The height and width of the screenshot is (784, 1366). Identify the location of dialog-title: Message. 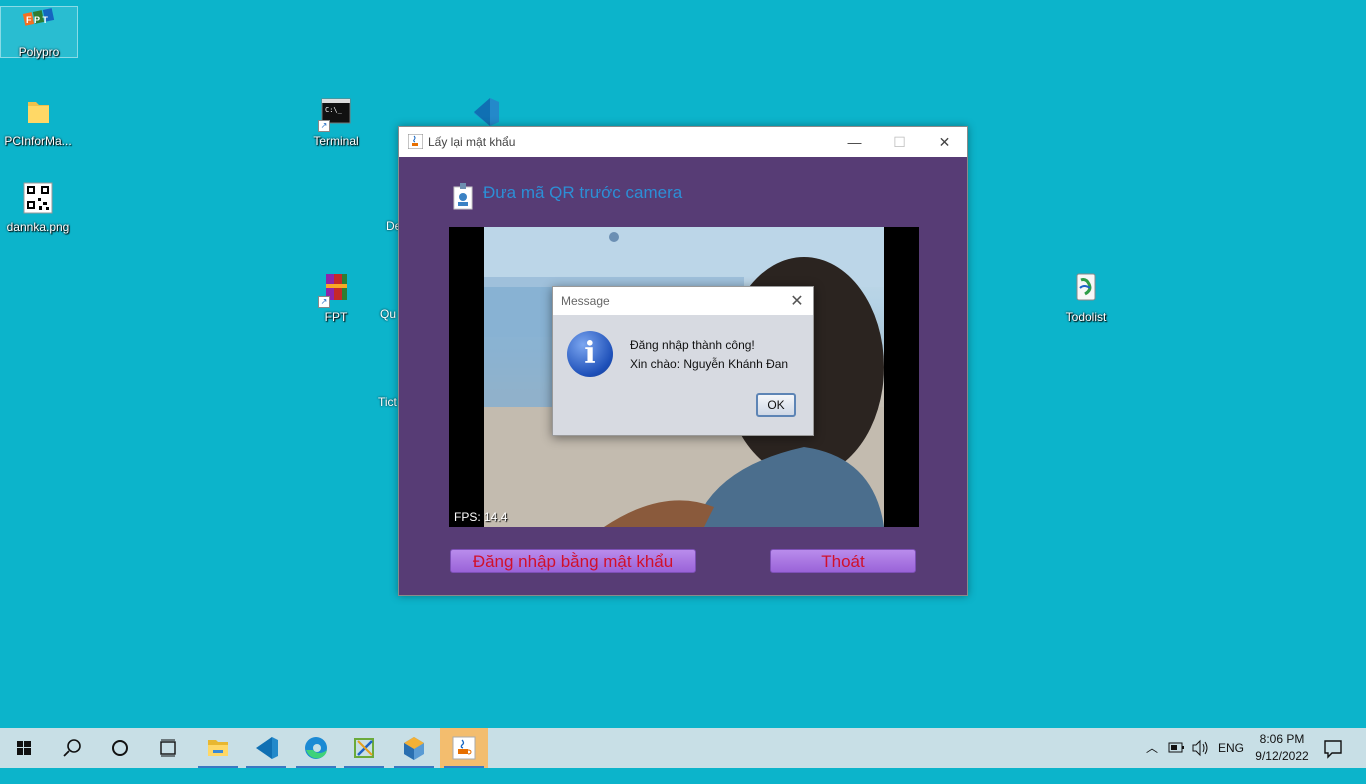
(585, 301).